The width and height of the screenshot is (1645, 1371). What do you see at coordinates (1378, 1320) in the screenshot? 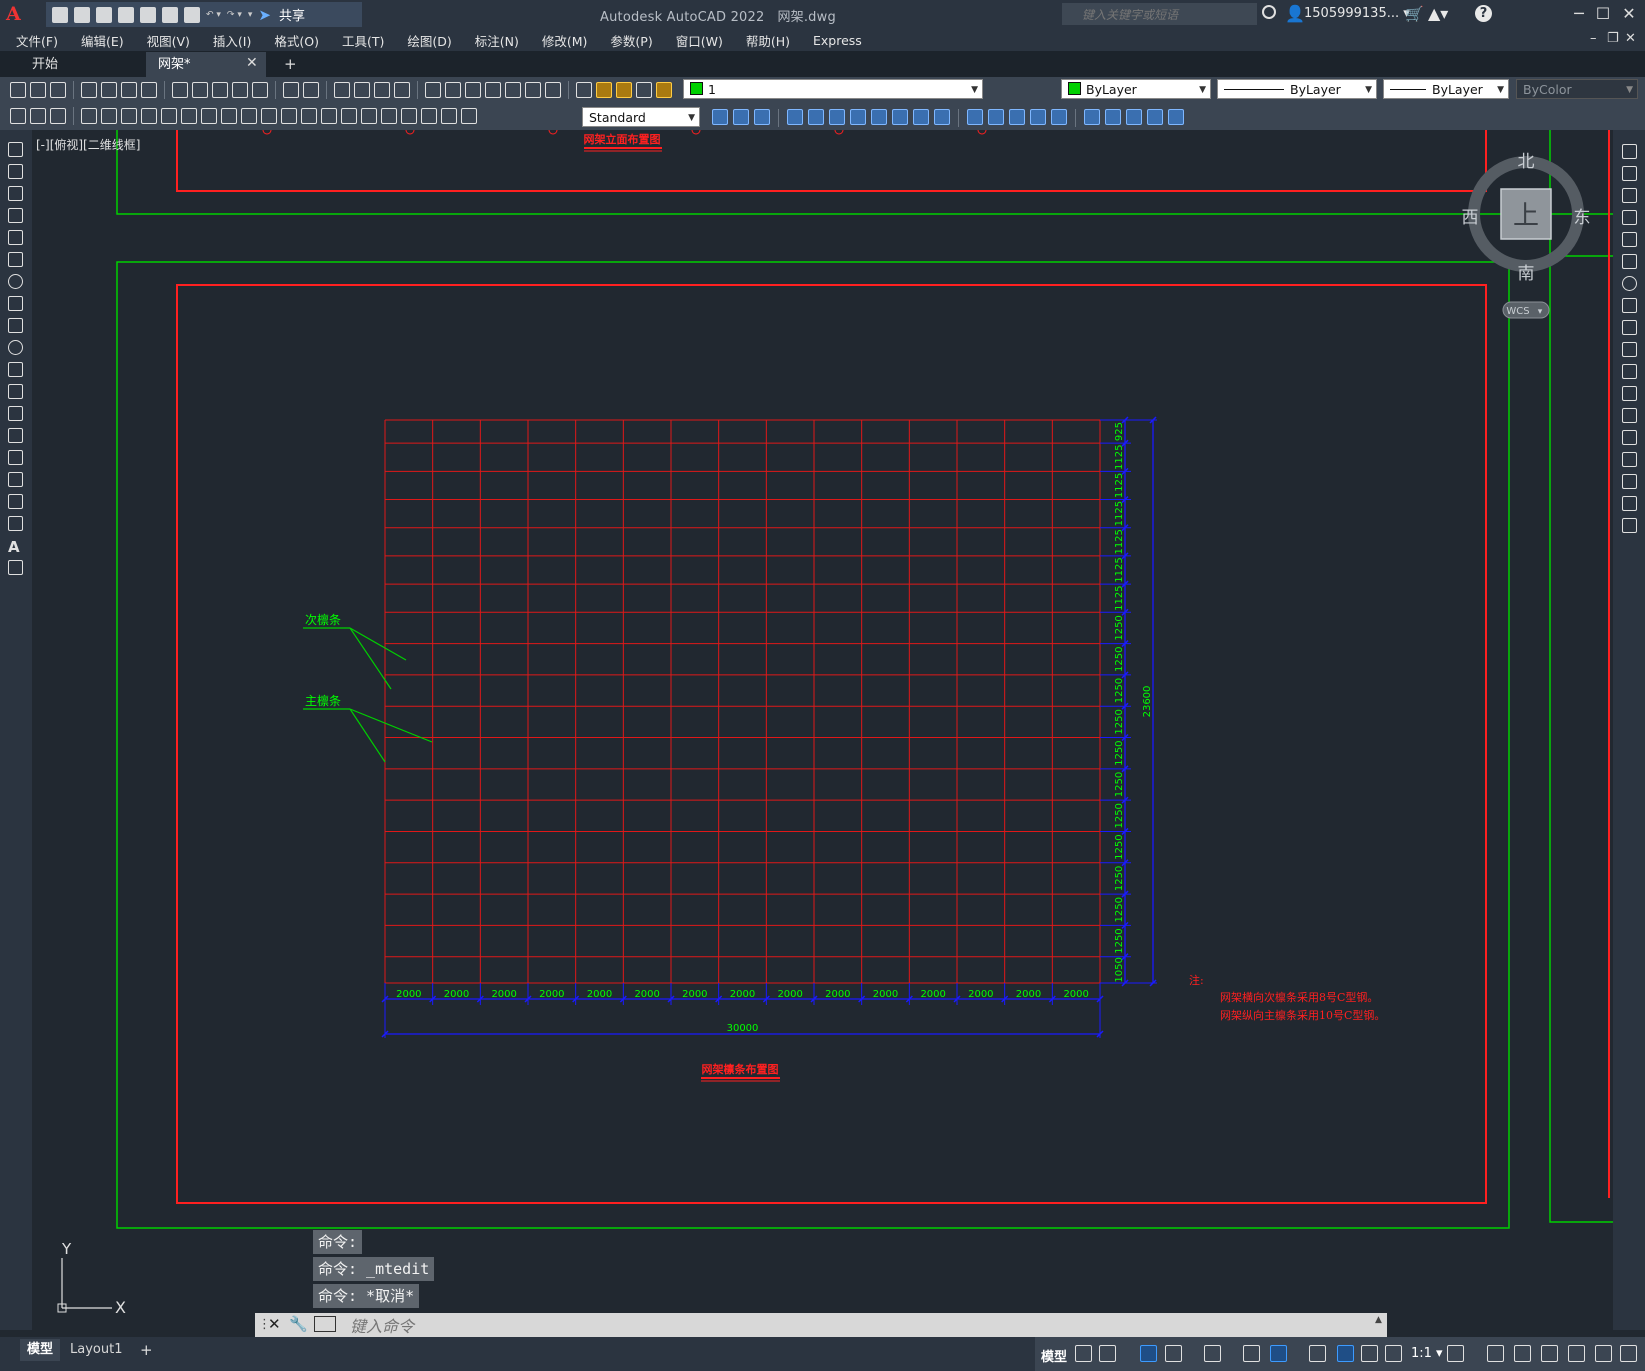
I see `command-history-expand-icon: ▲` at bounding box center [1378, 1320].